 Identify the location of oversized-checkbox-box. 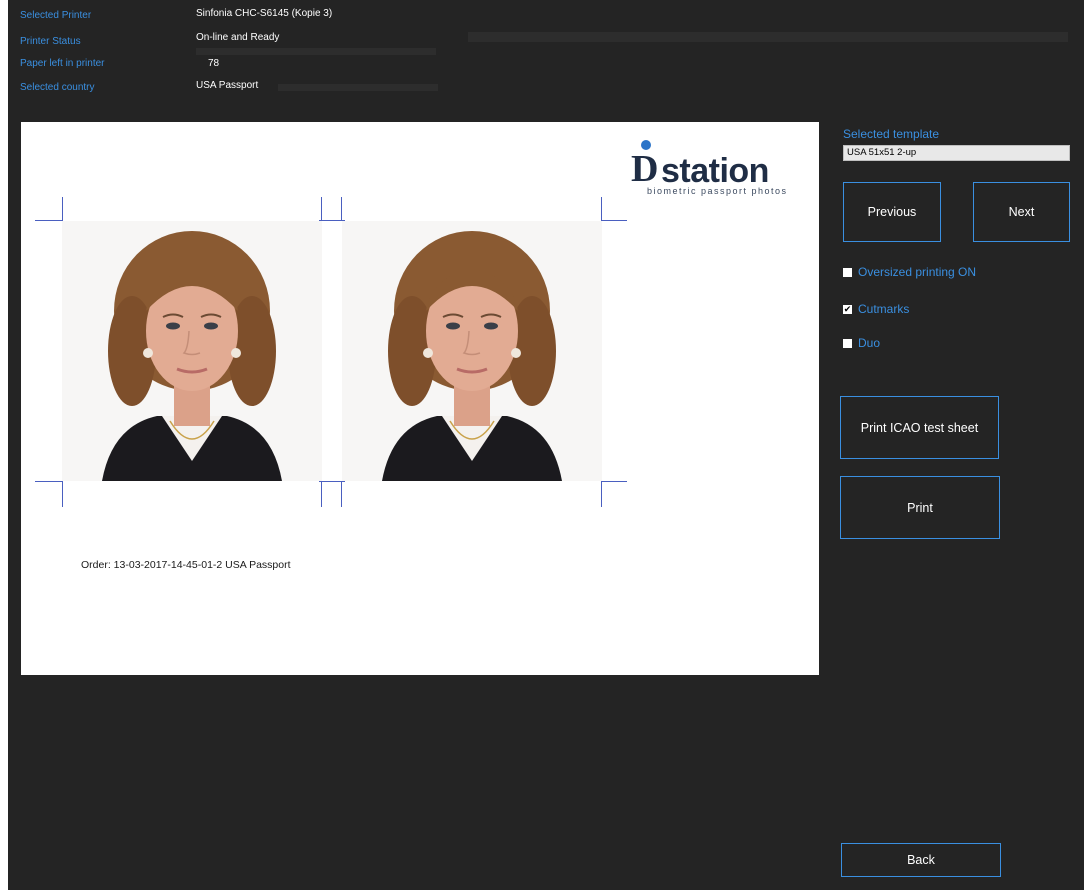
(847, 272).